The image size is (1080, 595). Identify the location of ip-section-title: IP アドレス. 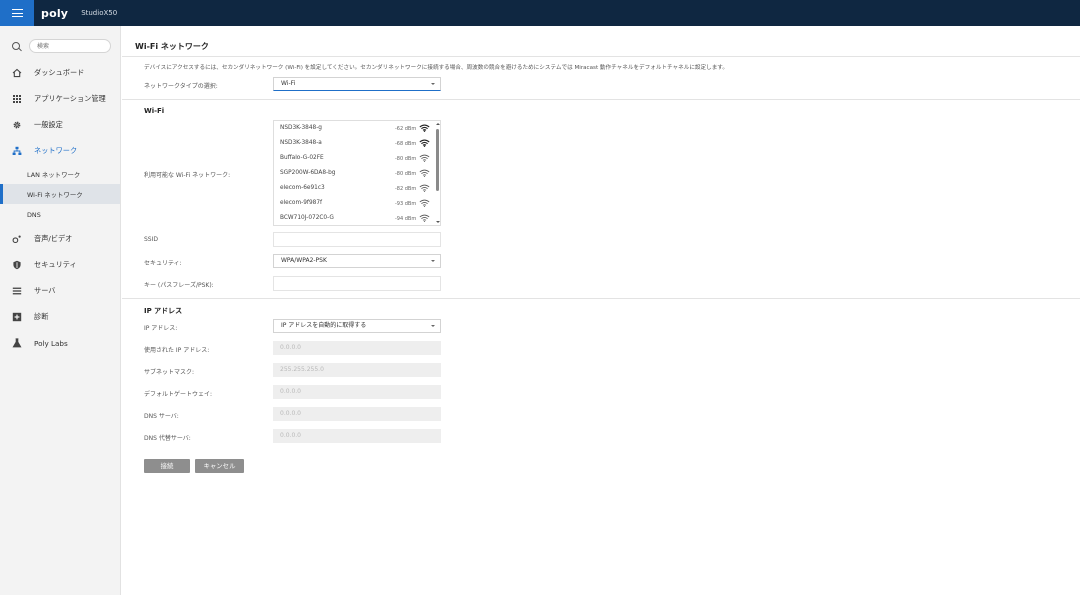
(163, 311).